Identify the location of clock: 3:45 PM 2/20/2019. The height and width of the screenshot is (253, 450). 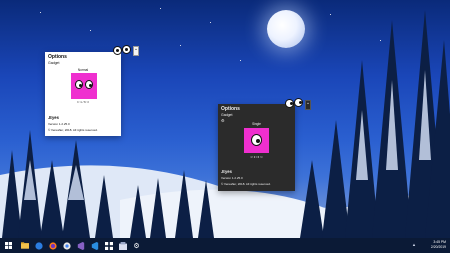
(438, 245).